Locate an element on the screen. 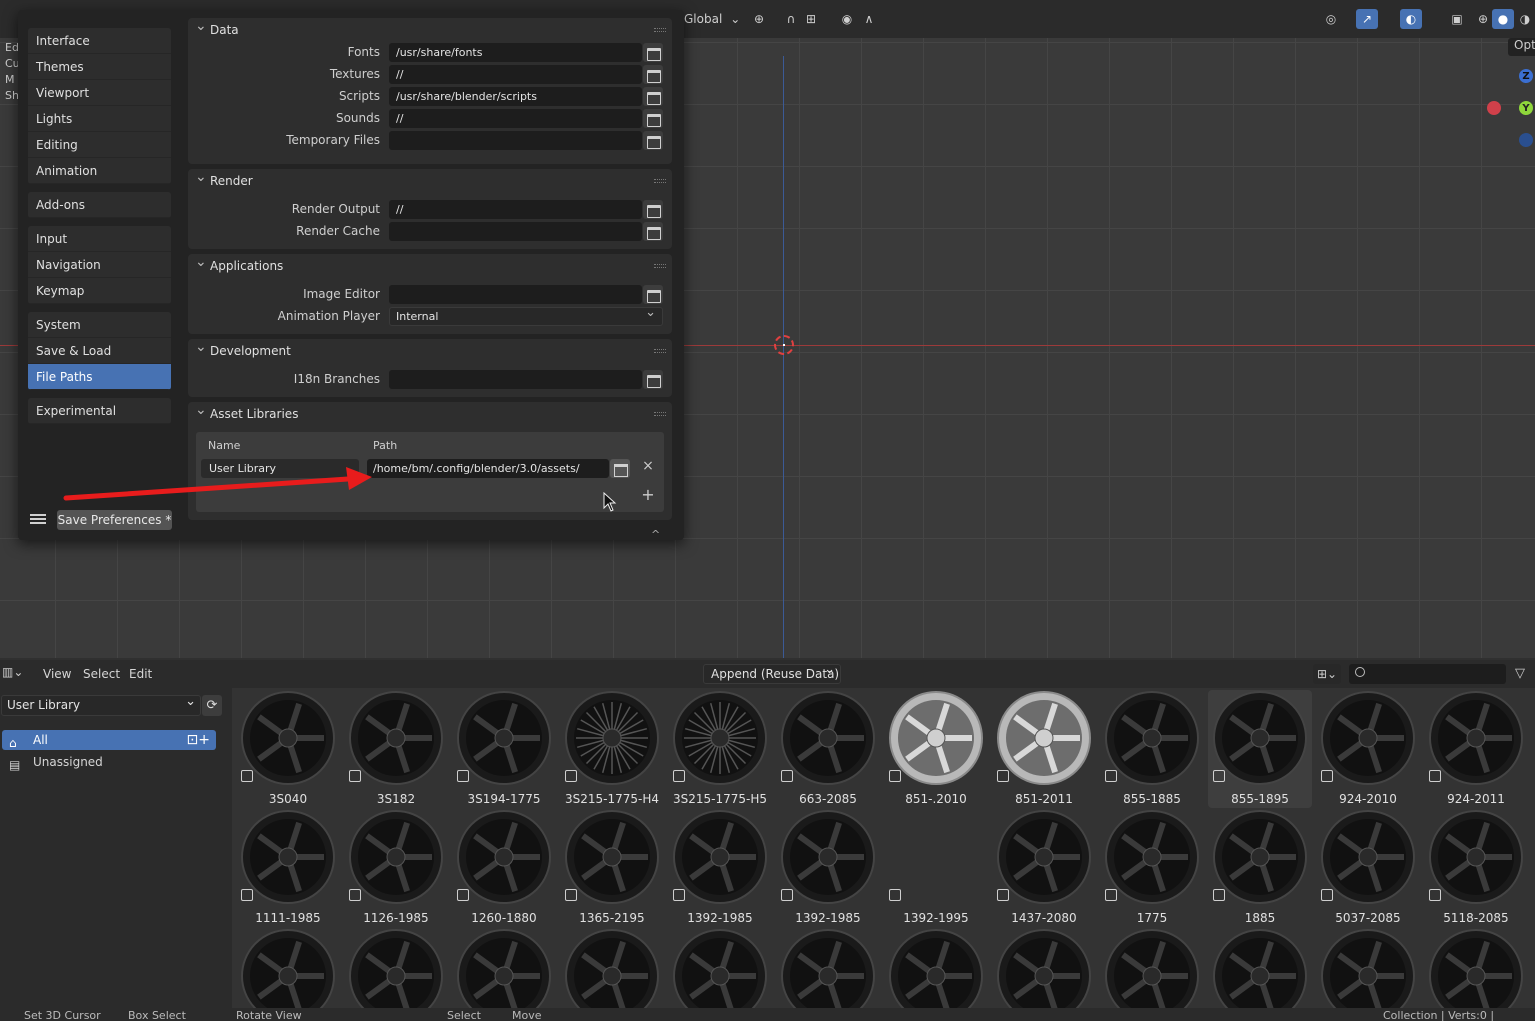  nav-item-keymap: Keymap is located at coordinates (99, 291).